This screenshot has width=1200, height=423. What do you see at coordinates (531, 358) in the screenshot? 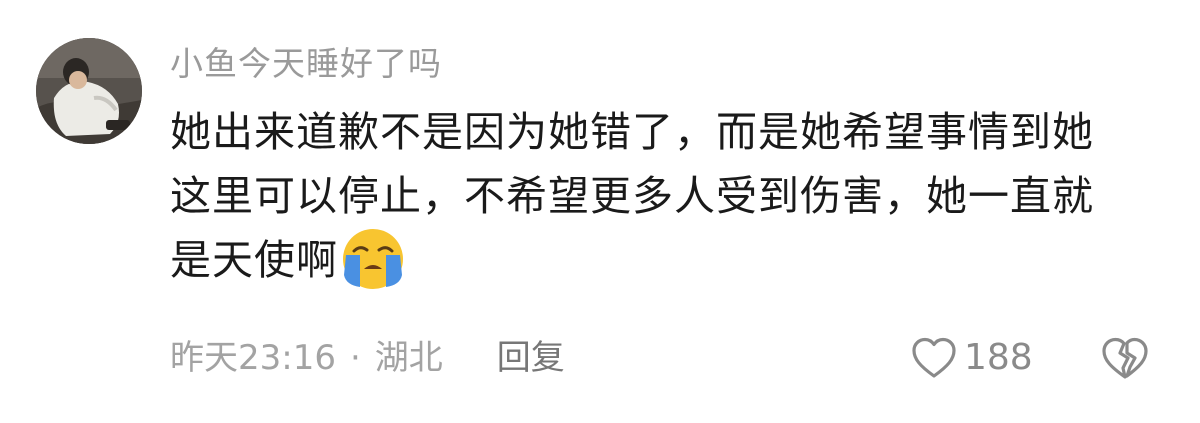
I see `reply-button: 回复` at bounding box center [531, 358].